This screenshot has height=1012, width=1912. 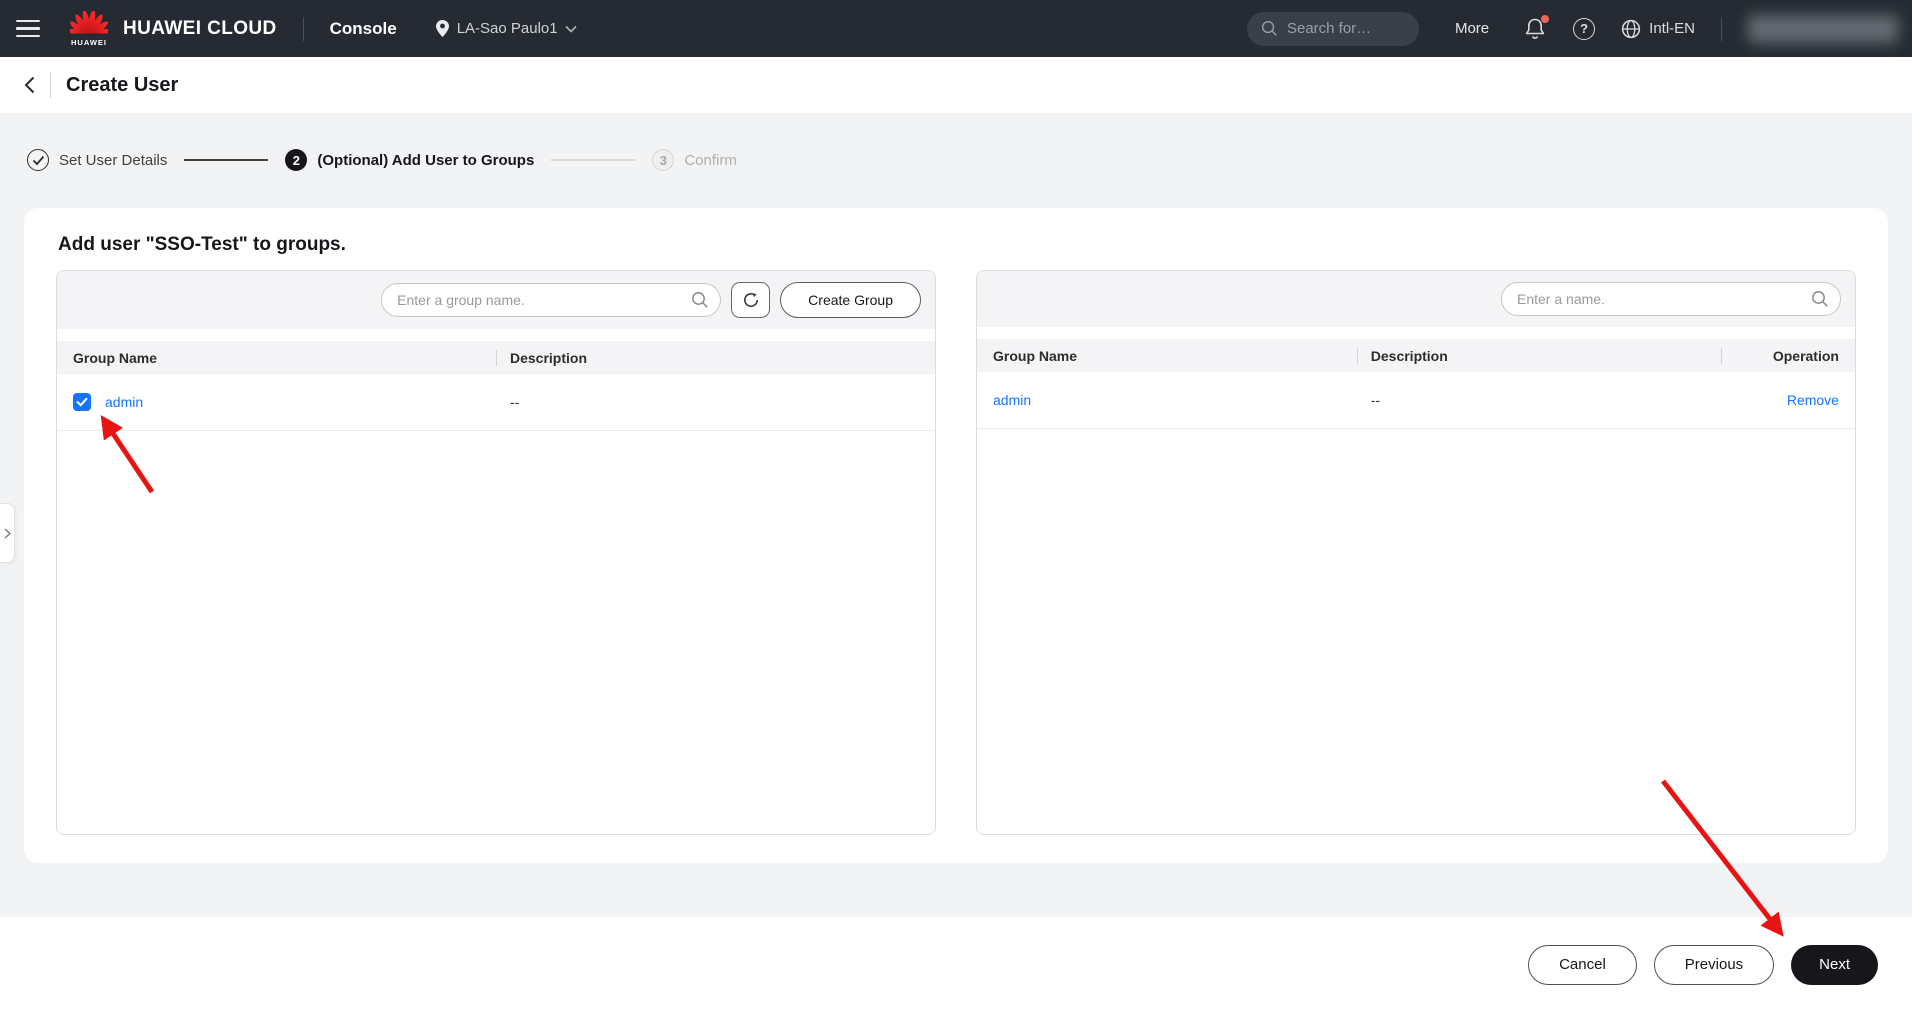 I want to click on menu-icon, so click(x=28, y=28).